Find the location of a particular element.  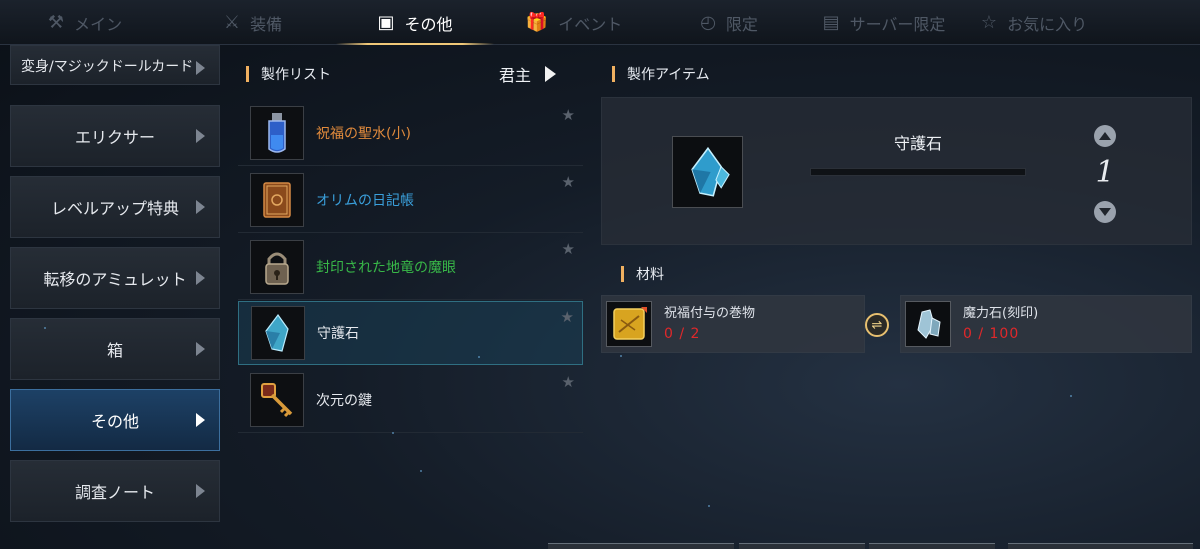

tab-limited: ◴ 限定 is located at coordinates (729, 22).